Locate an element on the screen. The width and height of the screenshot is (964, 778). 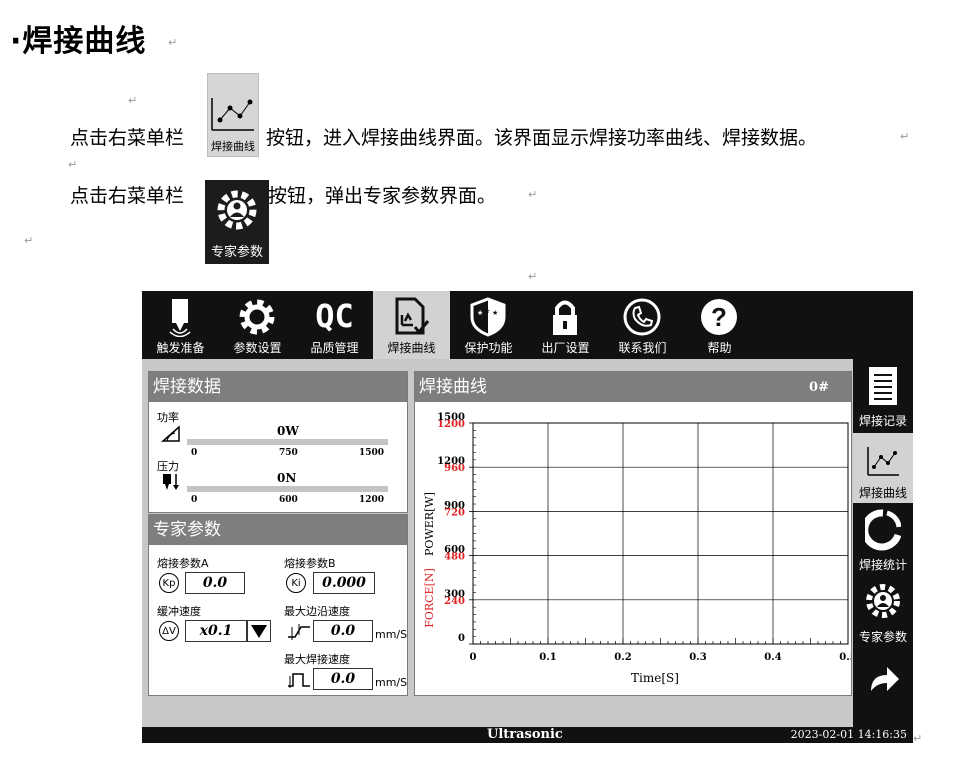
help-icon: ? is located at coordinates (719, 317).